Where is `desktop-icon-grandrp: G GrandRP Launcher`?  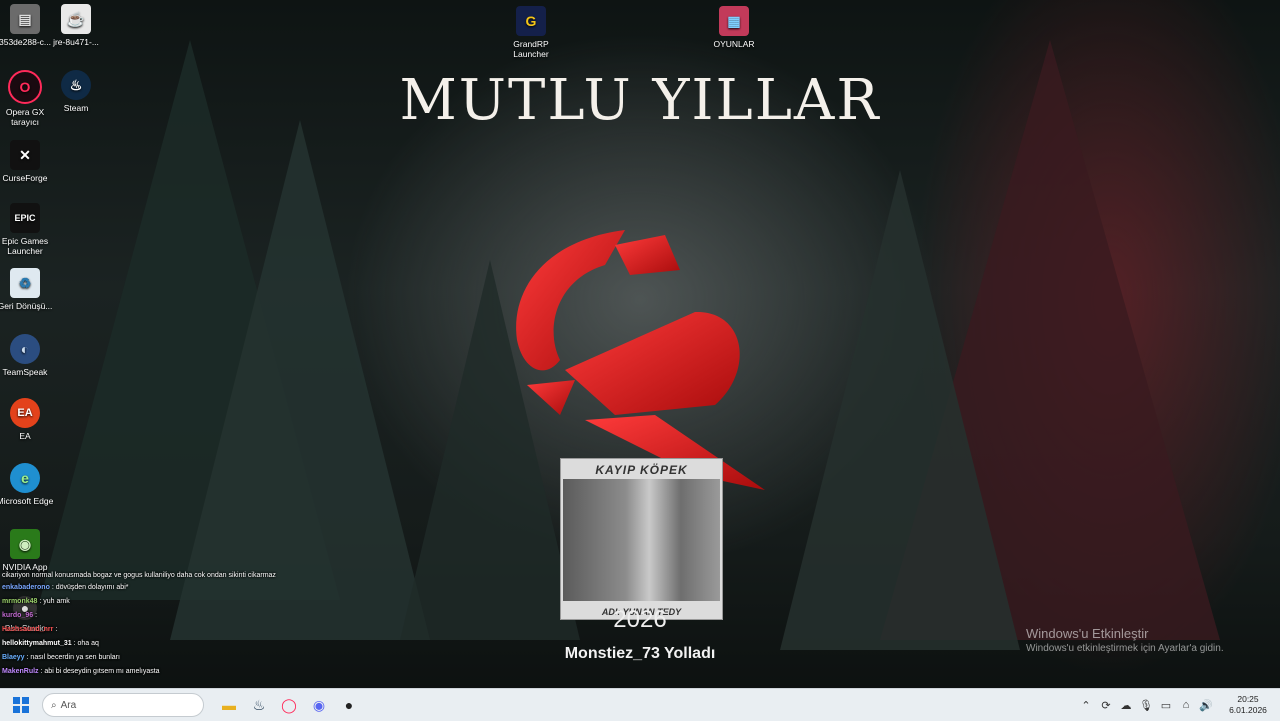 desktop-icon-grandrp: G GrandRP Launcher is located at coordinates (531, 32).